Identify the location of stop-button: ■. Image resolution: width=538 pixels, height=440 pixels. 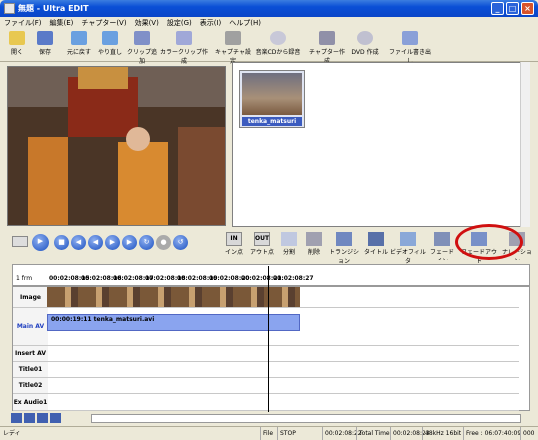
(61, 242).